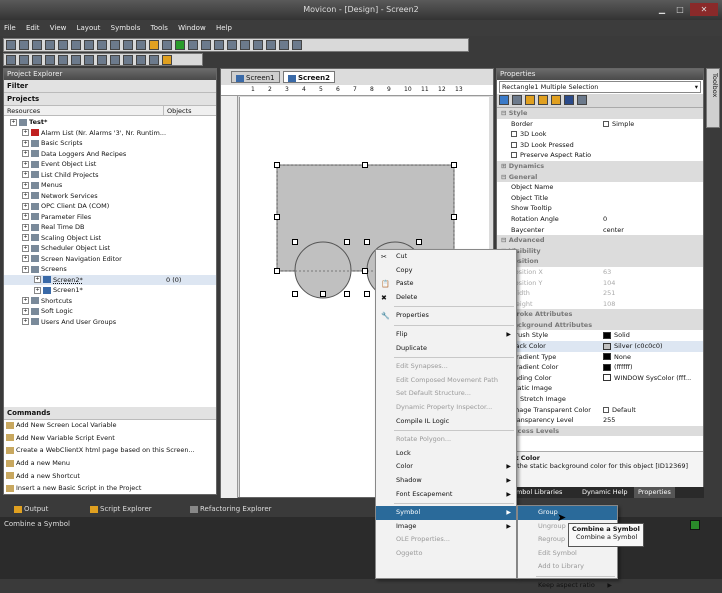 This screenshot has width=722, height=593. I want to click on ungroup-icon, so click(154, 60).